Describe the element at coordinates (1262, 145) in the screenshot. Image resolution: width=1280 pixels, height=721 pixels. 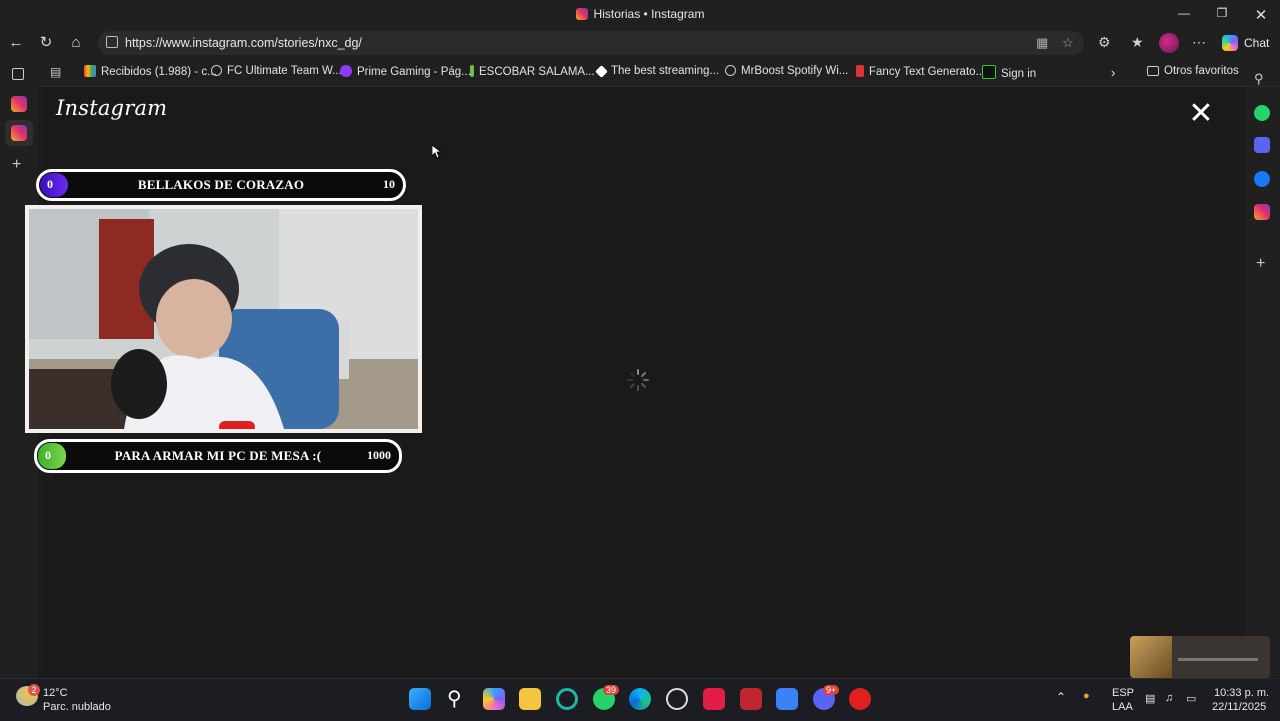
I see `discord-sidebar-icon` at that location.